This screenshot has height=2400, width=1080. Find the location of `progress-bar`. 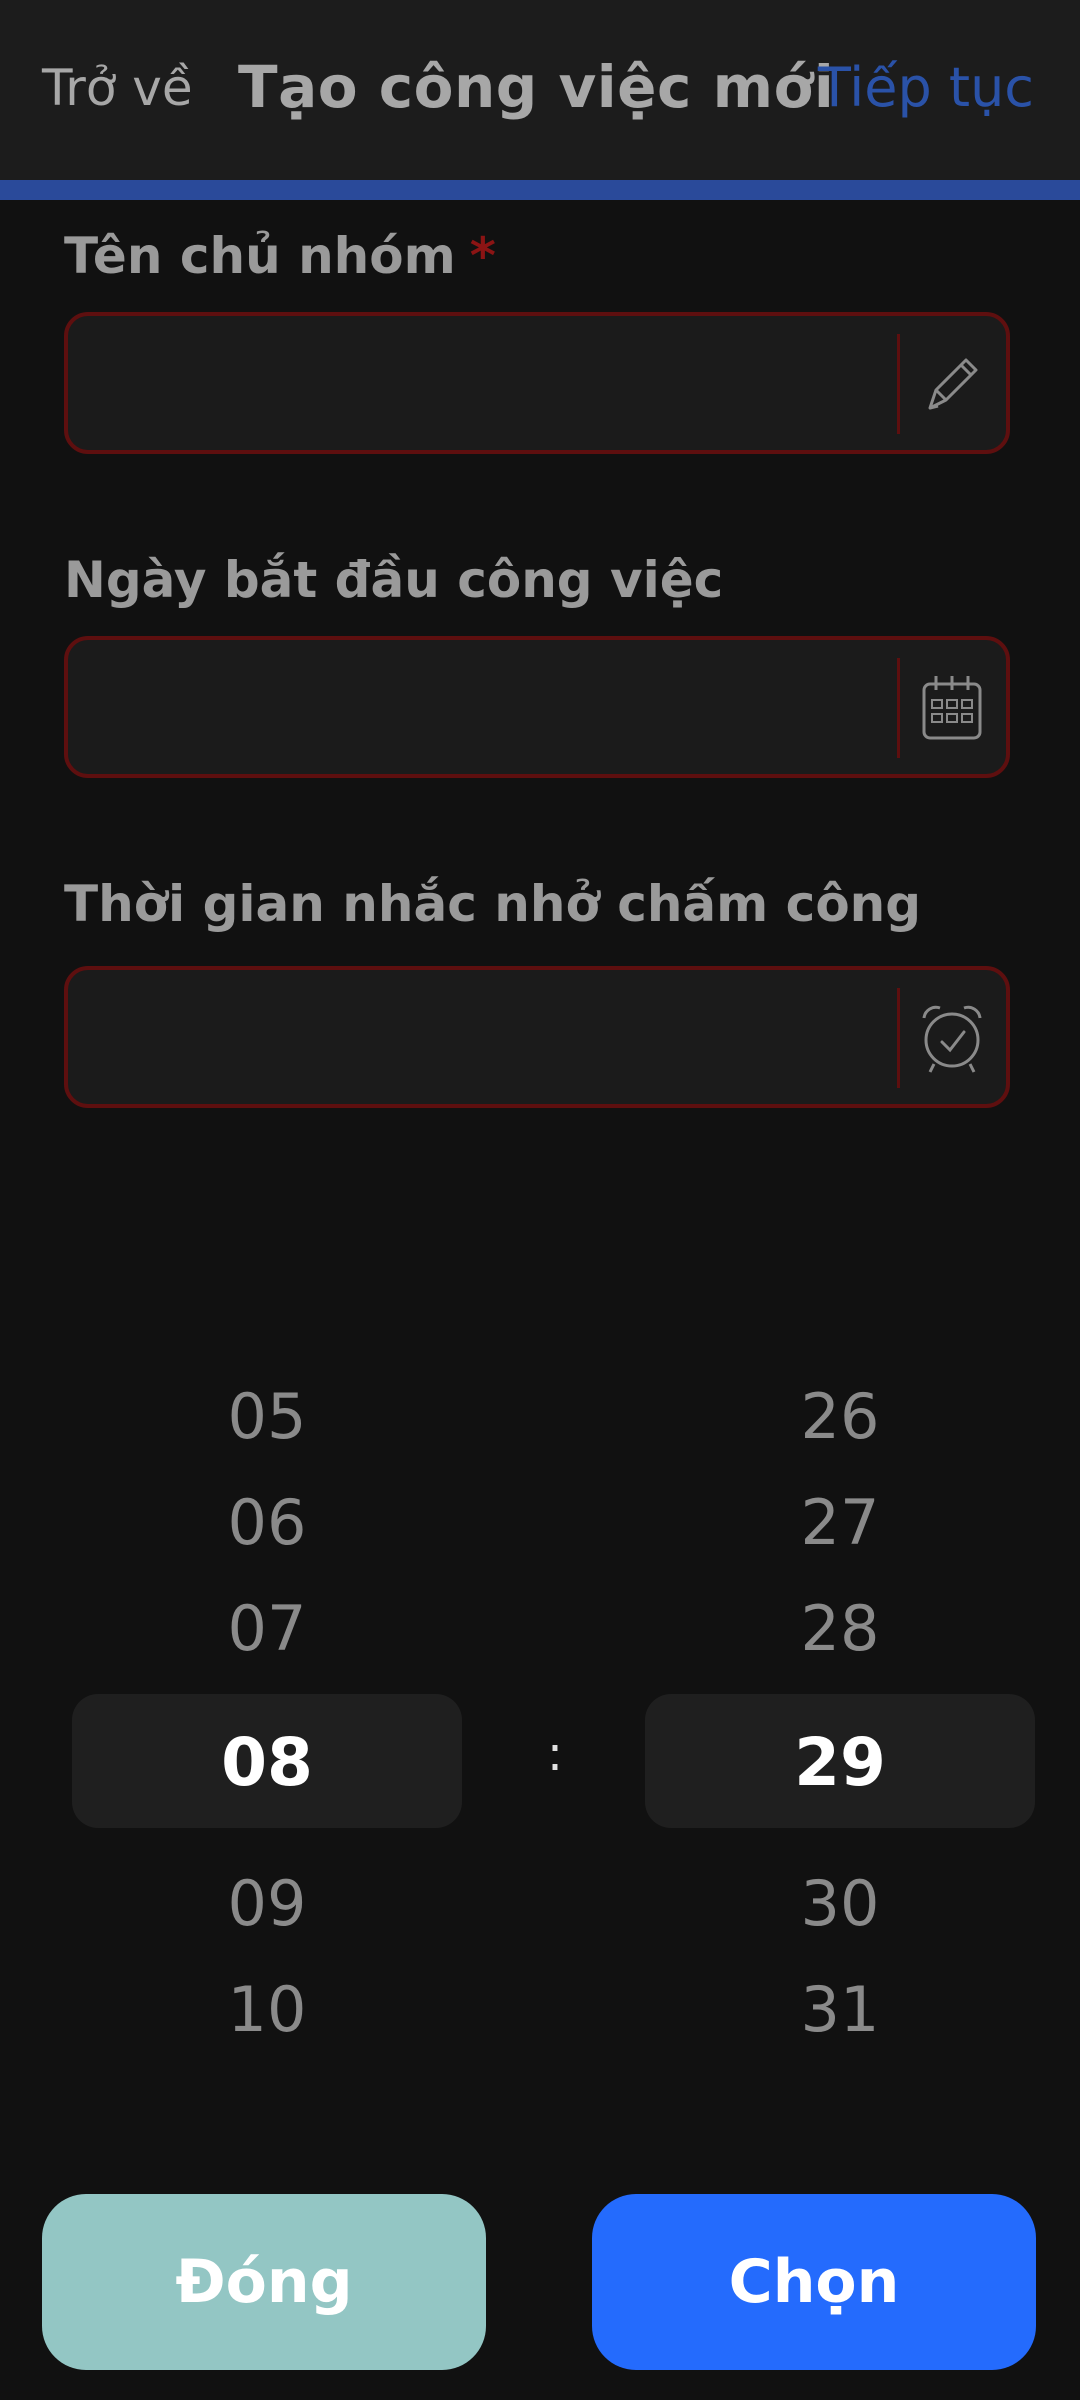

progress-bar is located at coordinates (540, 190).